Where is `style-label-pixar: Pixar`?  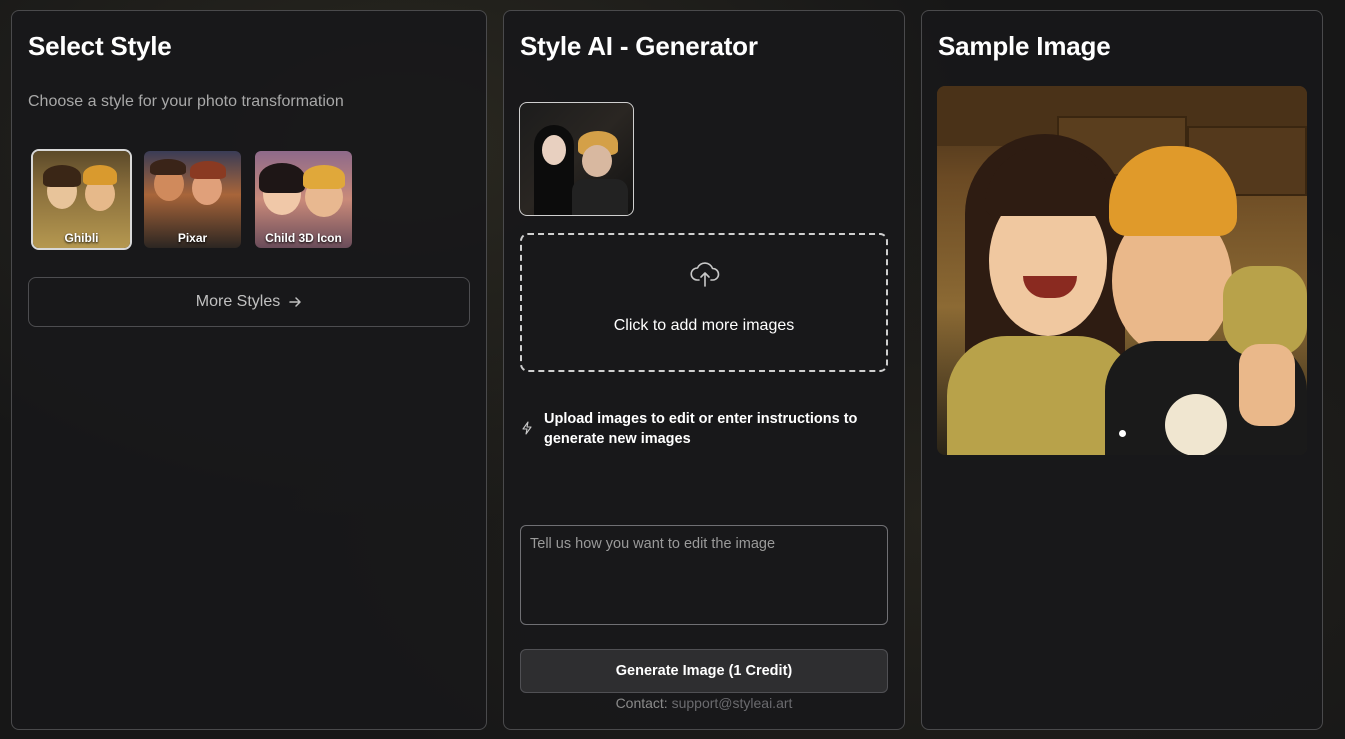
style-label-pixar: Pixar is located at coordinates (192, 238).